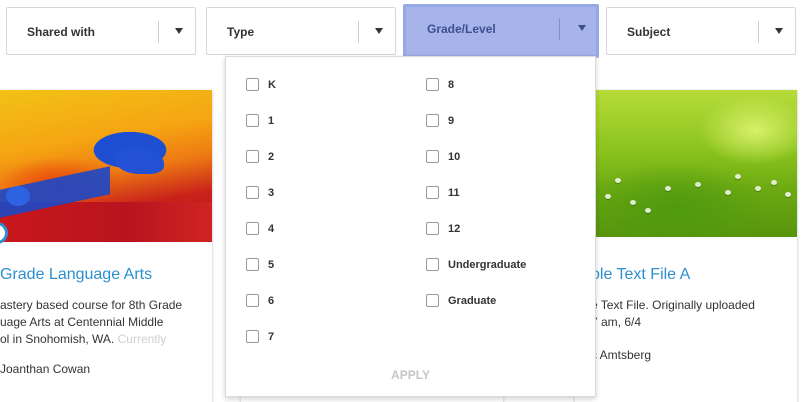 The width and height of the screenshot is (804, 402). Describe the element at coordinates (241, 32) in the screenshot. I see `filter-label: Type` at that location.